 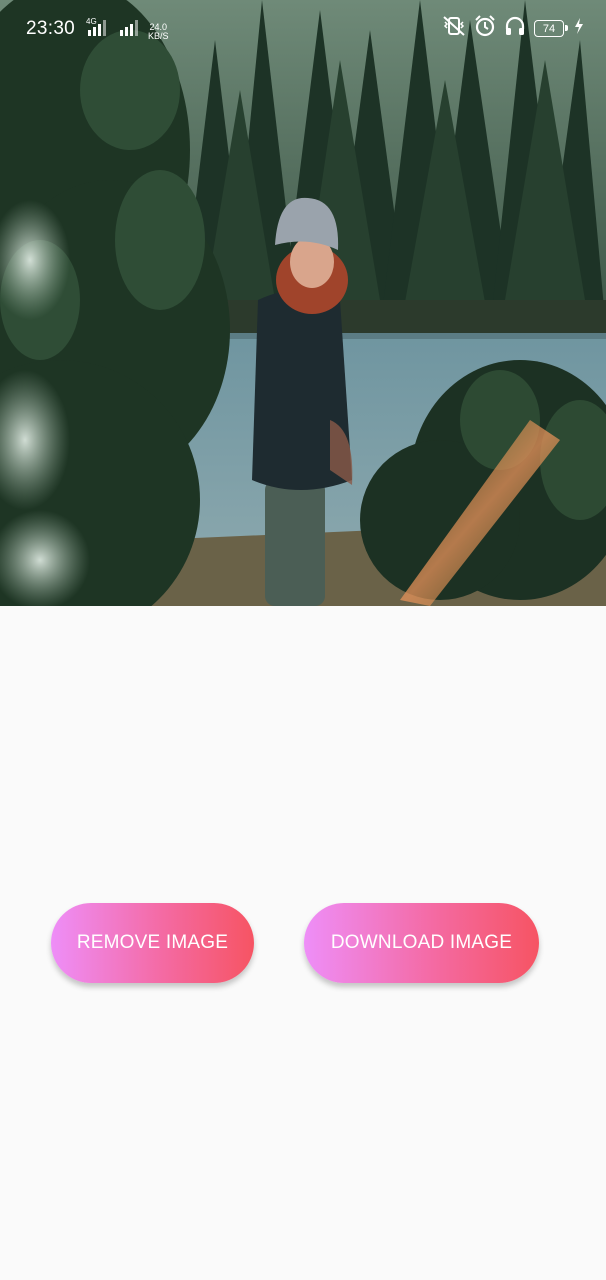 I want to click on battery-icon: 74, so click(x=551, y=28).